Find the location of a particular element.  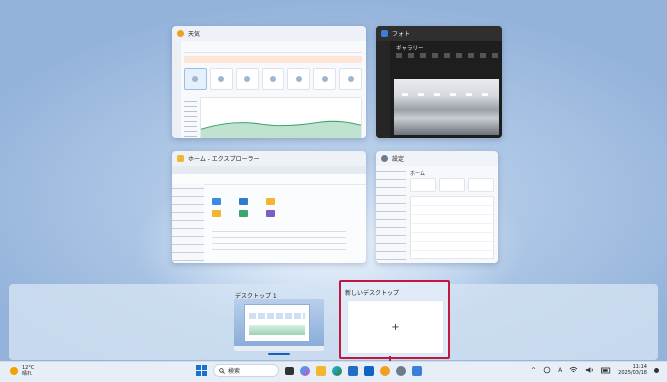

photos-window-thumbnail: フォト ギャラリー is located at coordinates (439, 82).